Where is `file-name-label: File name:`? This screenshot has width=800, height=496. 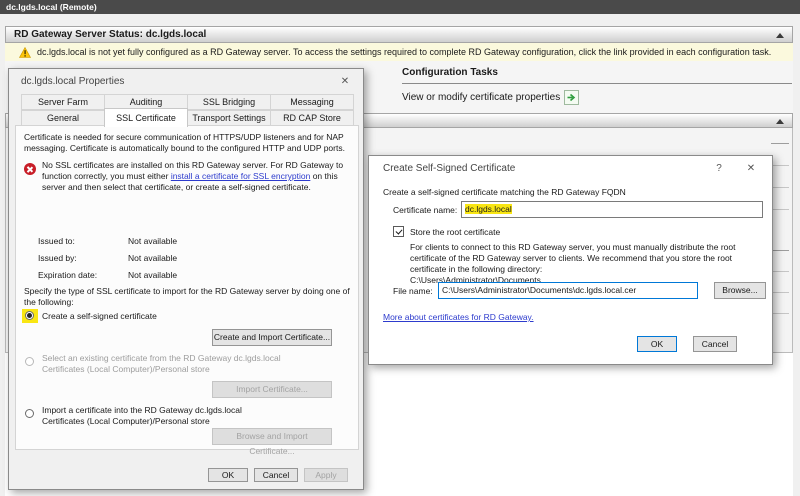
file-name-label: File name: is located at coordinates (413, 291).